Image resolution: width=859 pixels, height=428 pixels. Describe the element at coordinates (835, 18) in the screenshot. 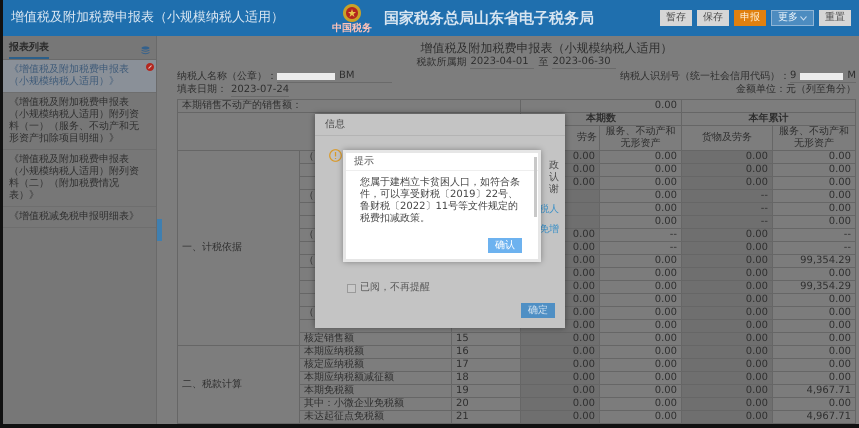

I see `toolbar-button: 重置` at that location.